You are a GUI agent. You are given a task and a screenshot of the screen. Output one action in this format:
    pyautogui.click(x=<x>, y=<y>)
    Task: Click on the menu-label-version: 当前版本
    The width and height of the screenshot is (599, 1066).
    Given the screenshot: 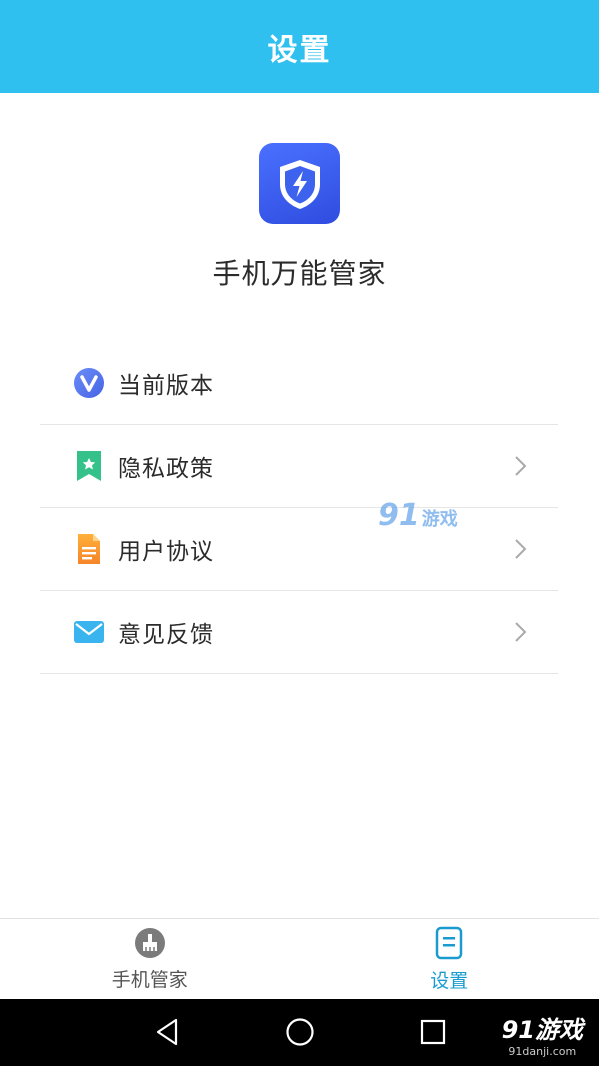 What is the action you would take?
    pyautogui.click(x=166, y=386)
    